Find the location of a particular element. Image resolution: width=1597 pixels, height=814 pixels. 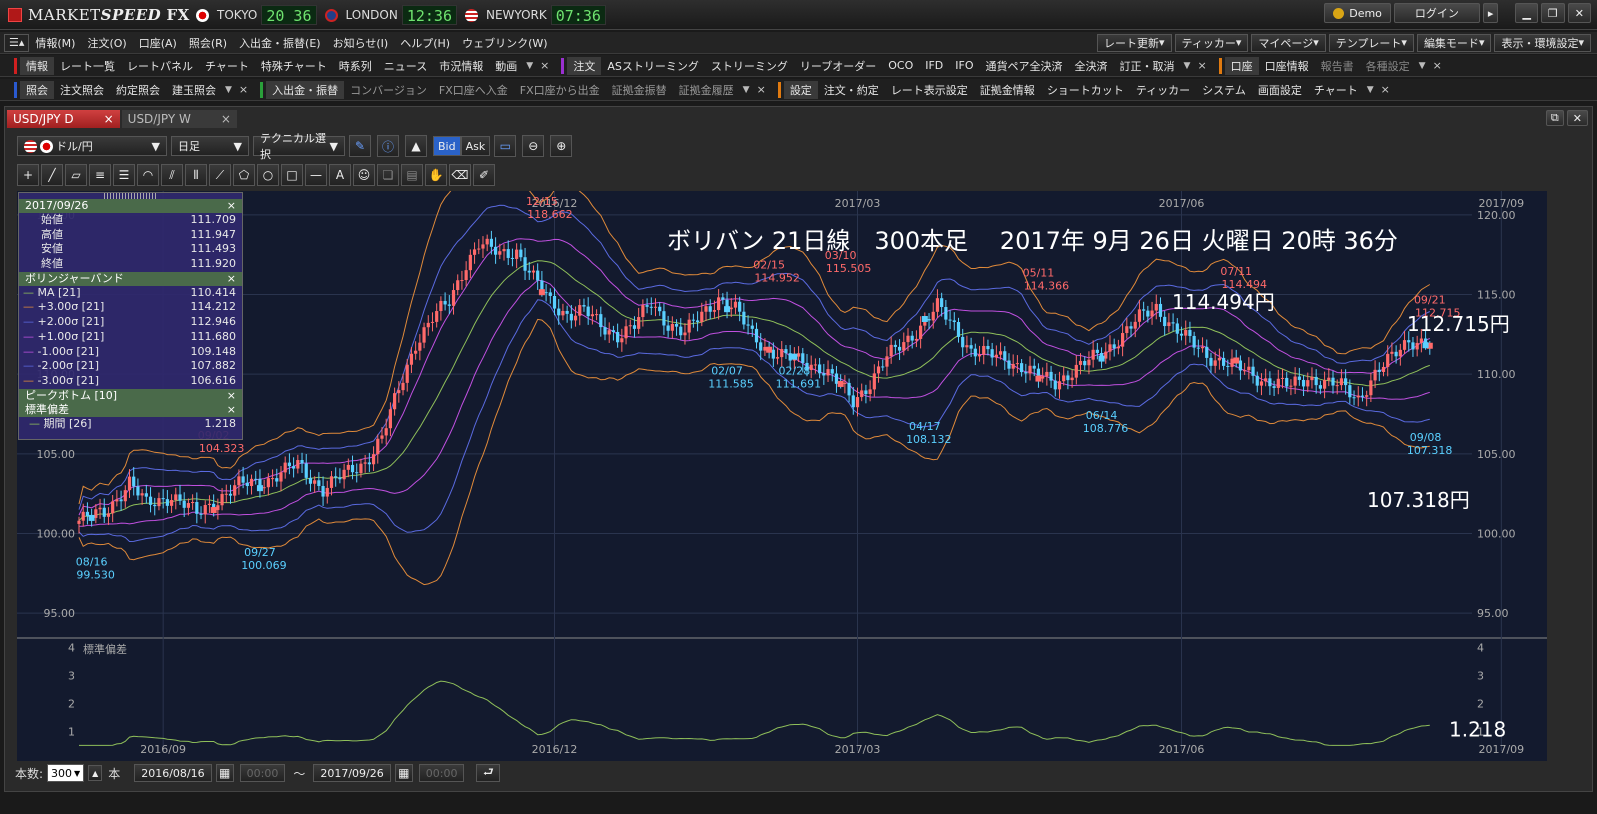

count-up-icon: ▲ is located at coordinates (95, 773).